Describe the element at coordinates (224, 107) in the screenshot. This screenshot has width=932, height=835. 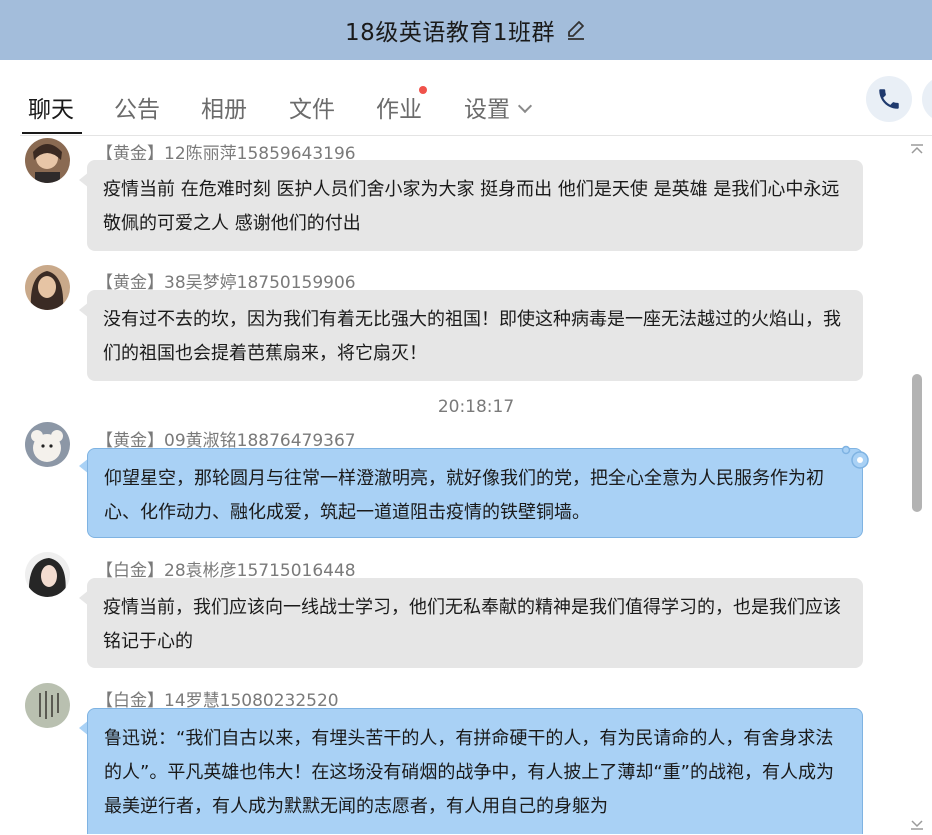
I see `tab-album: 相册` at that location.